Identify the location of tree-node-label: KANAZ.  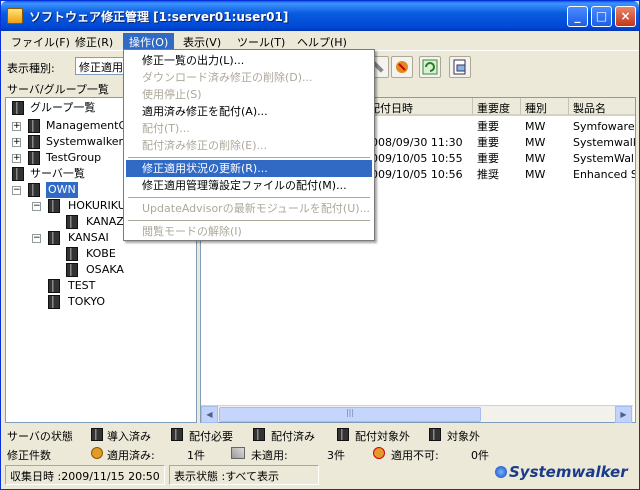
(105, 221).